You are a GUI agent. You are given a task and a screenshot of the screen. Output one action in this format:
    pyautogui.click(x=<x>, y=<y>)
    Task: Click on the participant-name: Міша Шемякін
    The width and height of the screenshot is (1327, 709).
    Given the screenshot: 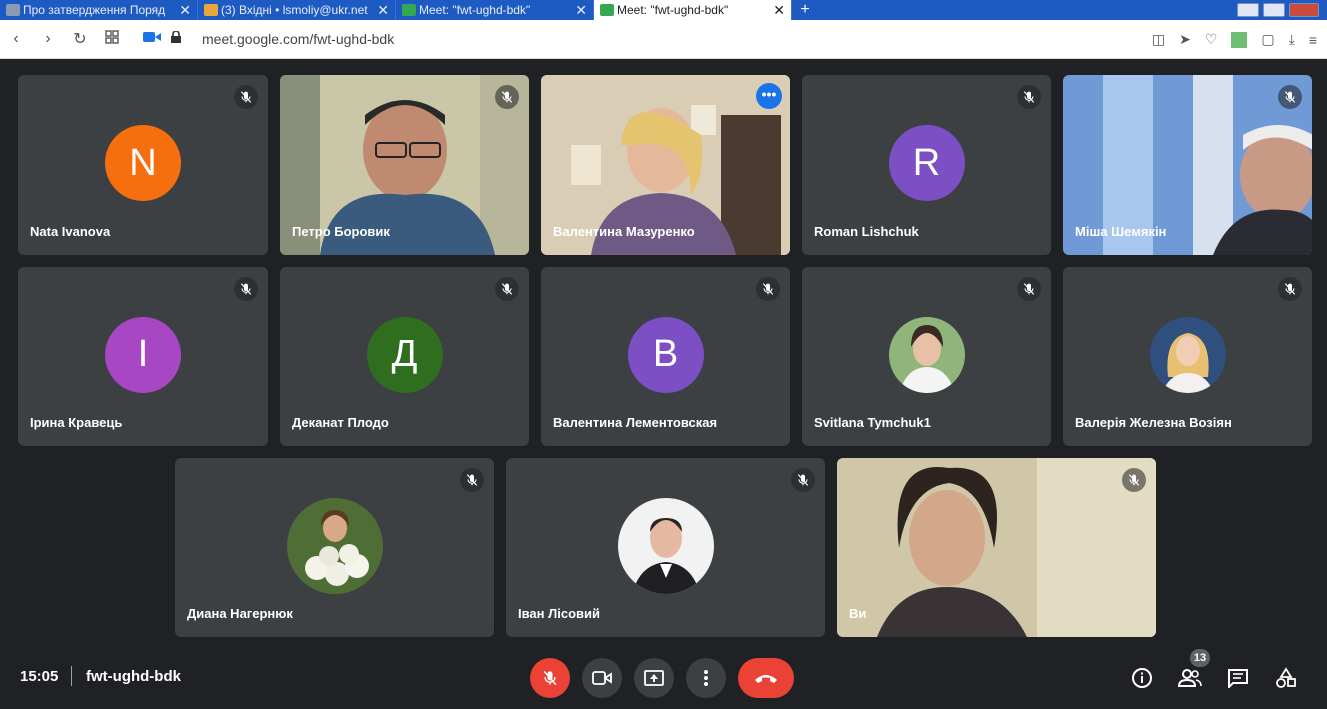 What is the action you would take?
    pyautogui.click(x=1121, y=231)
    